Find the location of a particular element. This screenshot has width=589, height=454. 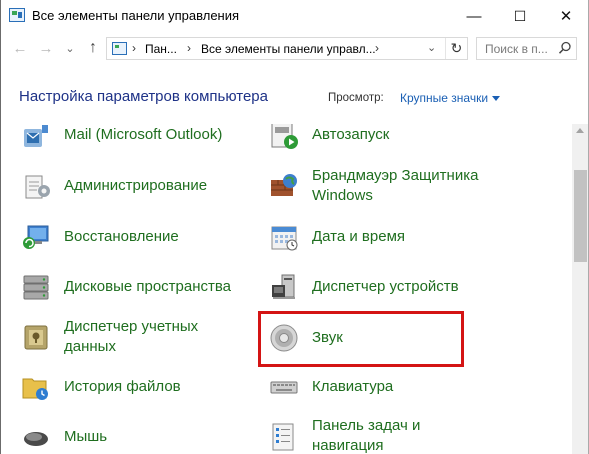

item-datetime: Дата и время is located at coordinates (336, 237).